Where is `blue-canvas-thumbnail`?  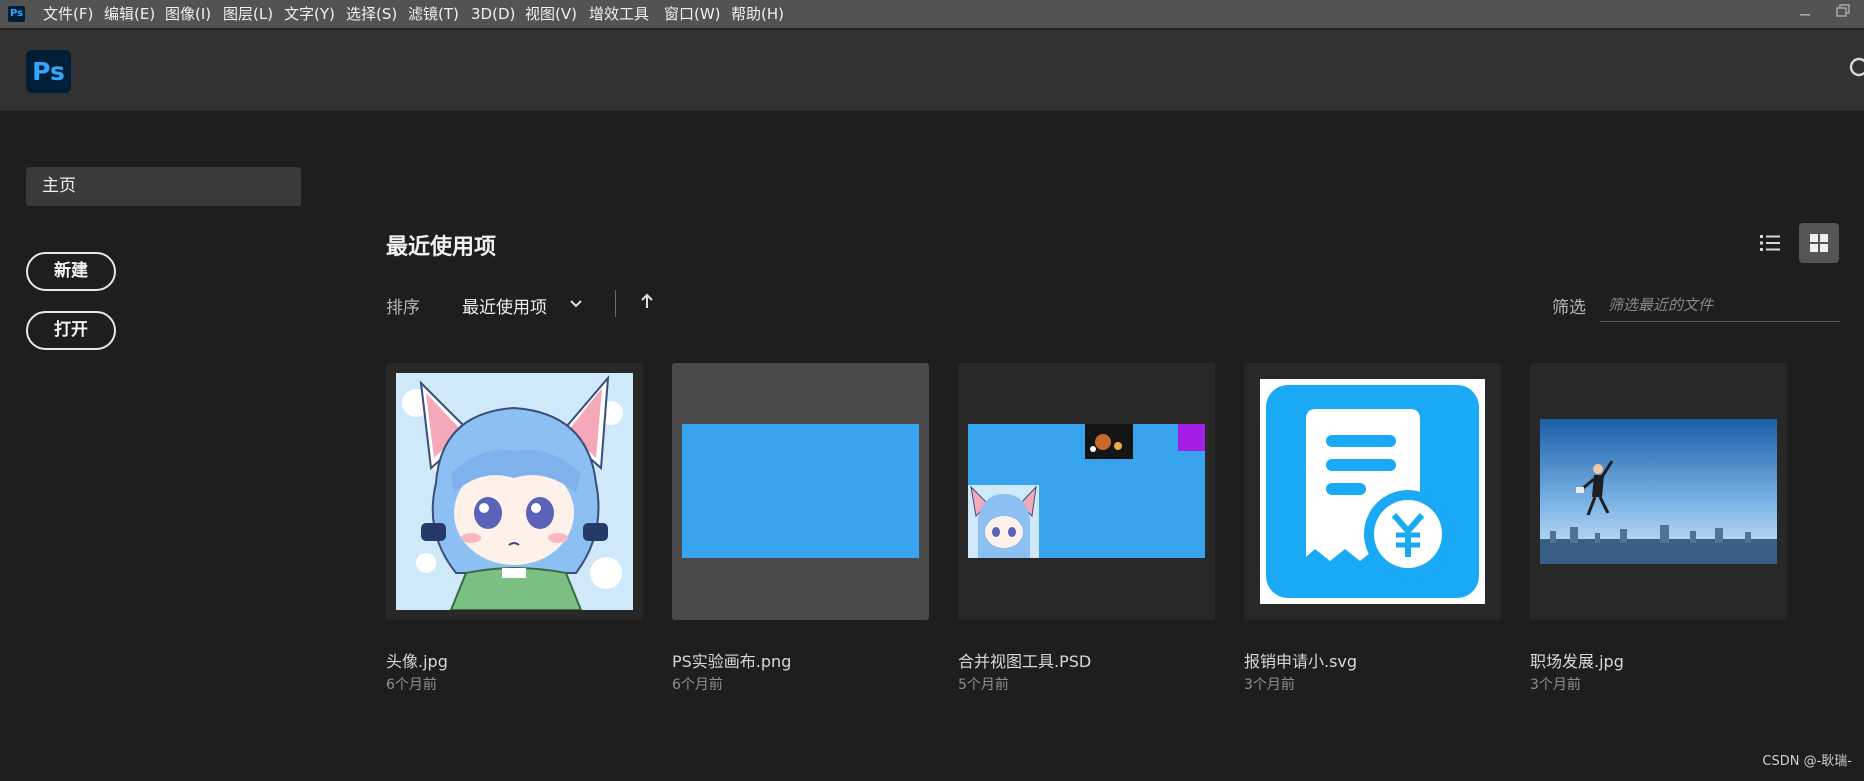
blue-canvas-thumbnail is located at coordinates (800, 491).